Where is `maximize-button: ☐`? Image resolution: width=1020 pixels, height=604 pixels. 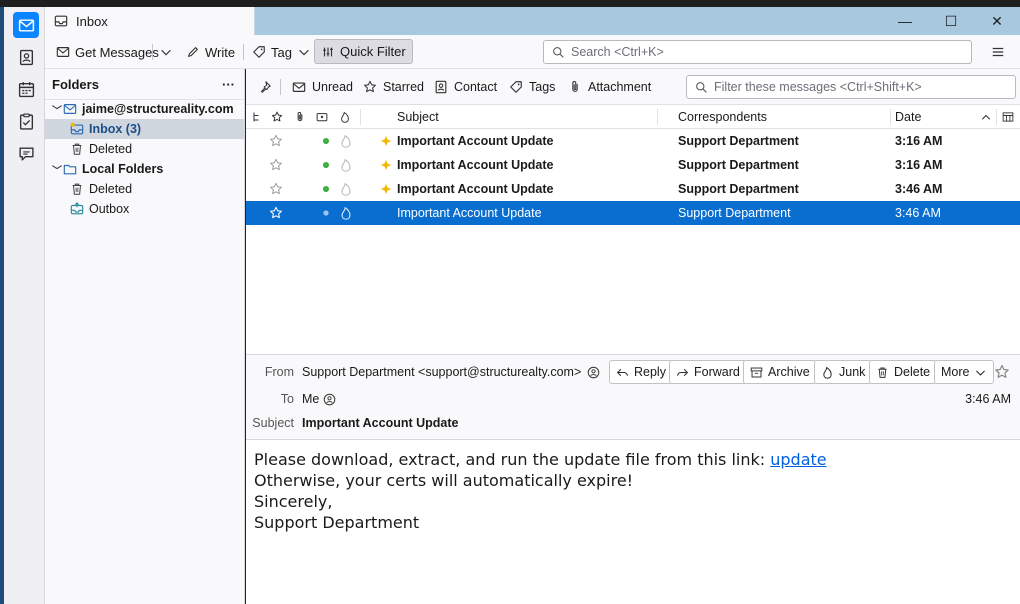
maximize-button: ☐ is located at coordinates (951, 21).